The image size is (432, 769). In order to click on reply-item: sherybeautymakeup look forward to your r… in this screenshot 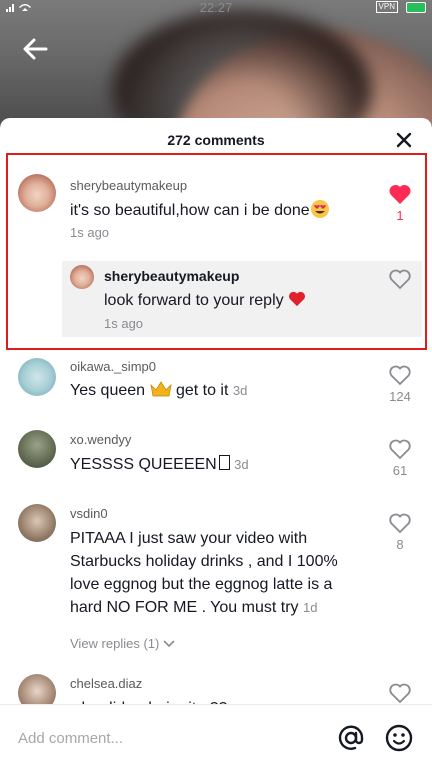, I will do `click(242, 299)`.